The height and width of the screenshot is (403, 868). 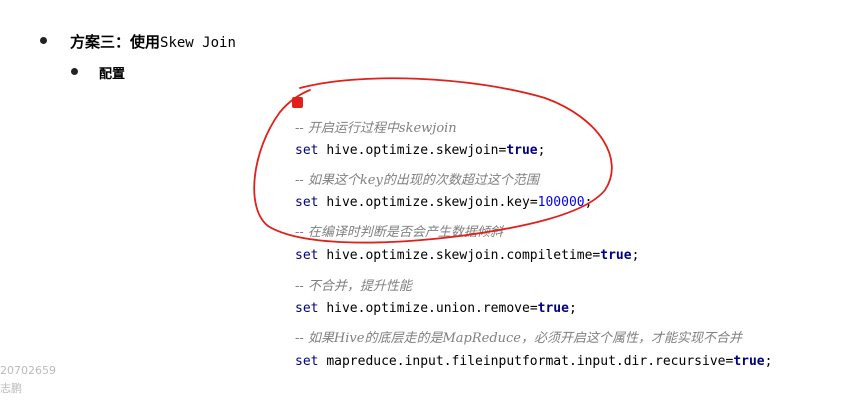 I want to click on red-marker-icon, so click(x=297, y=102).